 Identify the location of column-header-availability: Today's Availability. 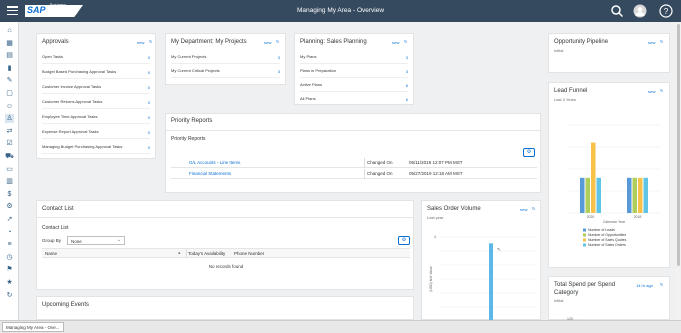
(206, 253).